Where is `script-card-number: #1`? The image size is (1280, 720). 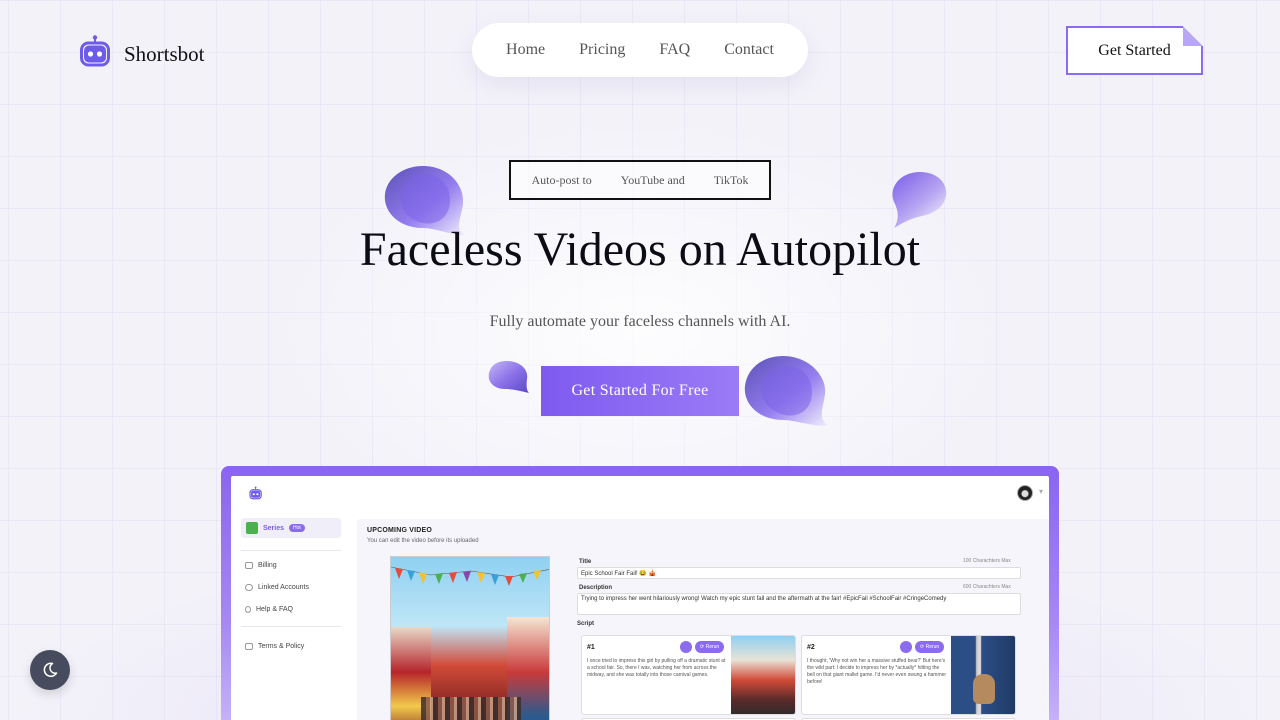 script-card-number: #1 is located at coordinates (591, 647).